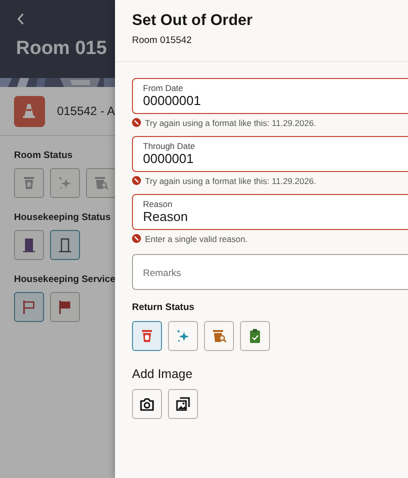 This screenshot has height=478, width=408. I want to click on back-icon, so click(21, 19).